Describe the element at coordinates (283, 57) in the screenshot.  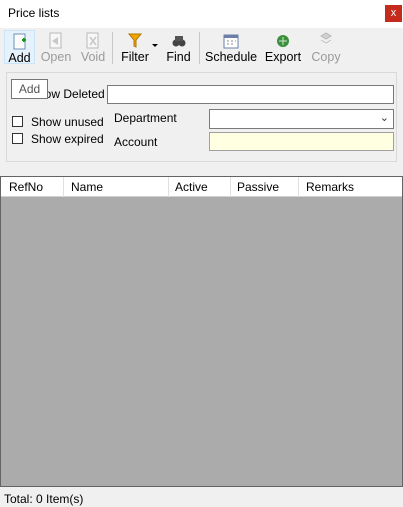
I see `export-button-label: Export` at that location.